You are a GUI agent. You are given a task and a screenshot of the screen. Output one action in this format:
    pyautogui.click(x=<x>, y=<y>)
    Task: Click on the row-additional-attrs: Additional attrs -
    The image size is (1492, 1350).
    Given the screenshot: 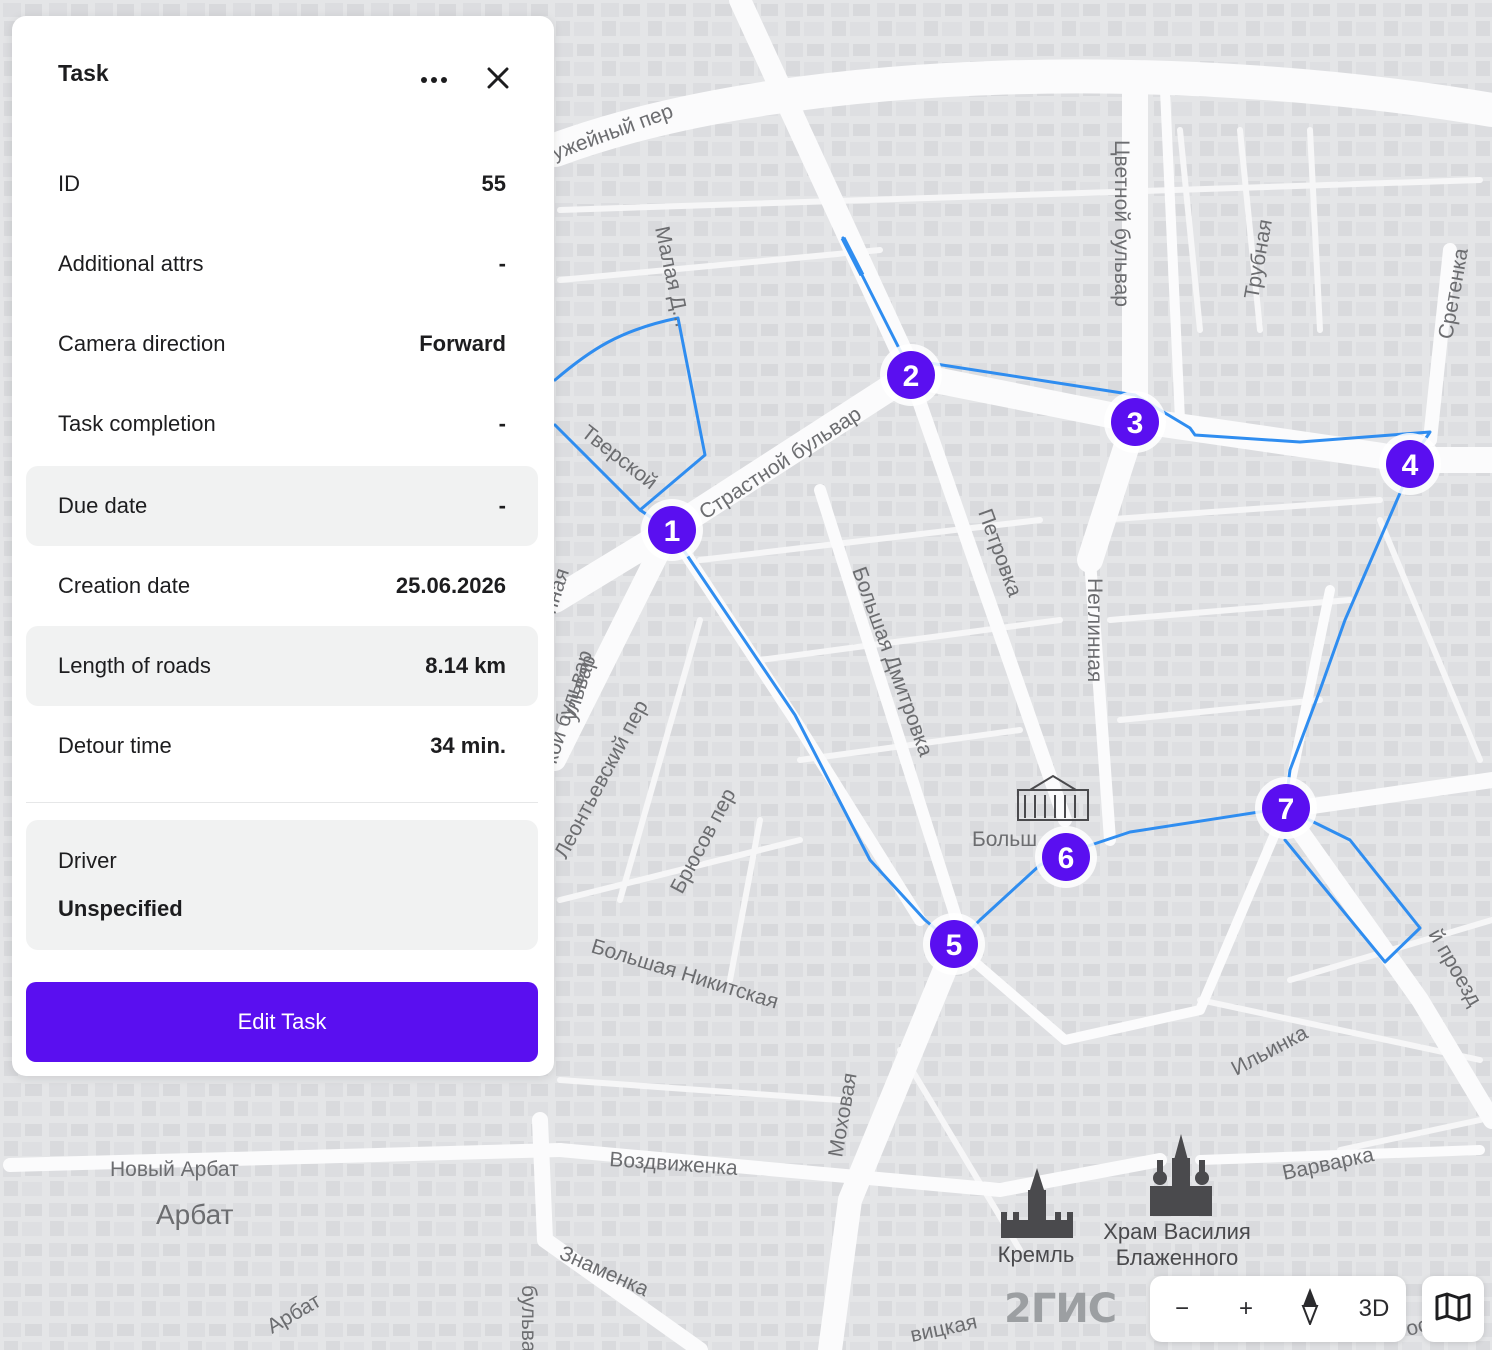 What is the action you would take?
    pyautogui.click(x=282, y=264)
    